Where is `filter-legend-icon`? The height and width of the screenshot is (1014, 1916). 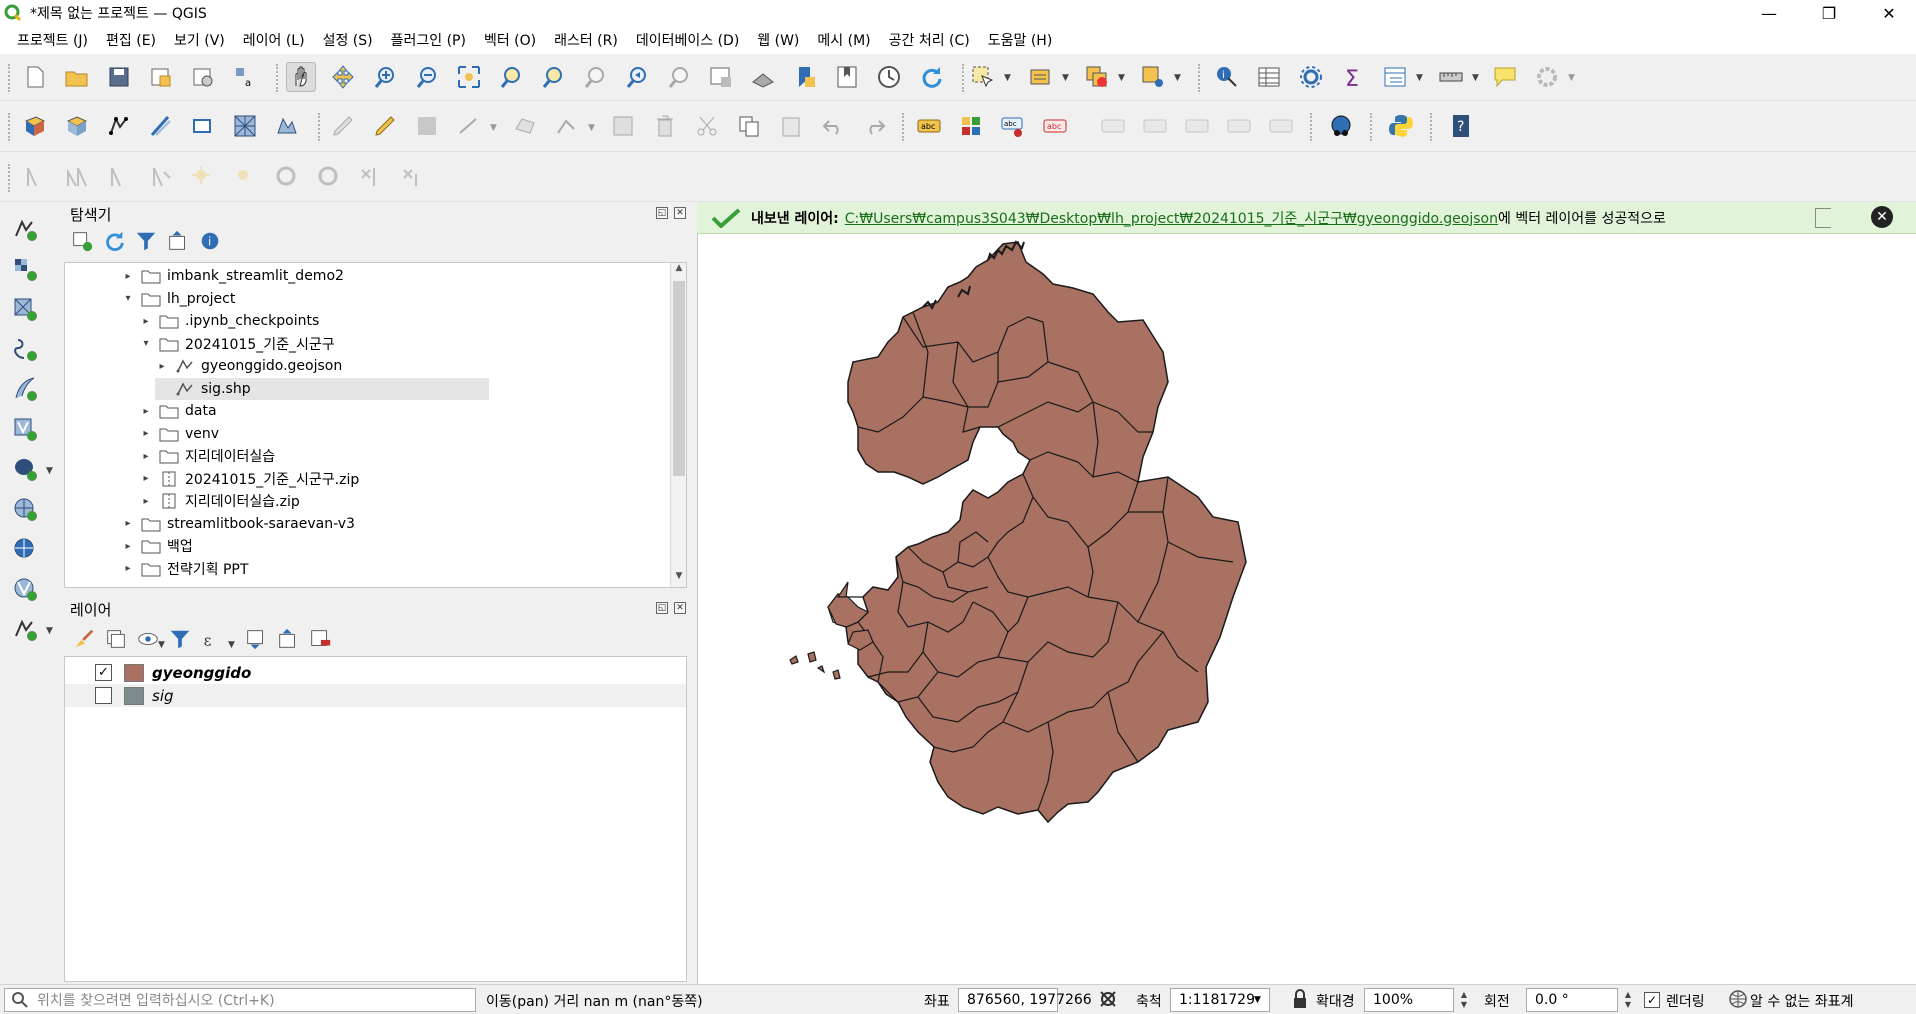 filter-legend-icon is located at coordinates (180, 639).